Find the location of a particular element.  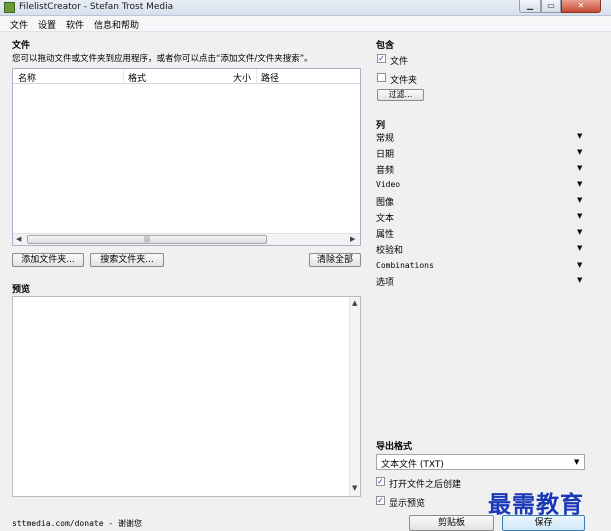

column-group-combinations: Combinations is located at coordinates (405, 265).